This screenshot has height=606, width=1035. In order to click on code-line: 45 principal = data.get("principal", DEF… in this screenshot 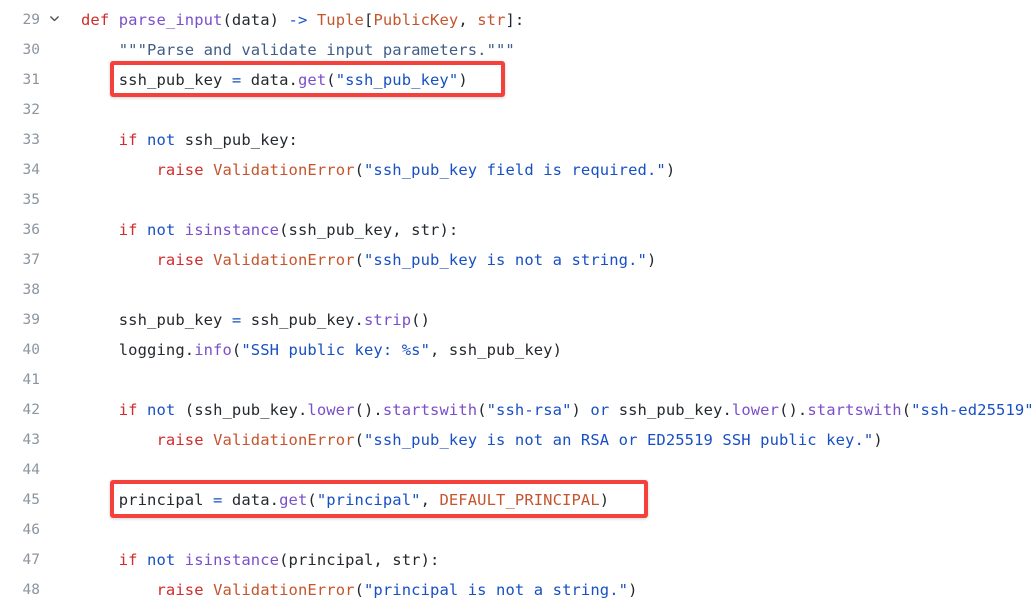, I will do `click(517, 500)`.